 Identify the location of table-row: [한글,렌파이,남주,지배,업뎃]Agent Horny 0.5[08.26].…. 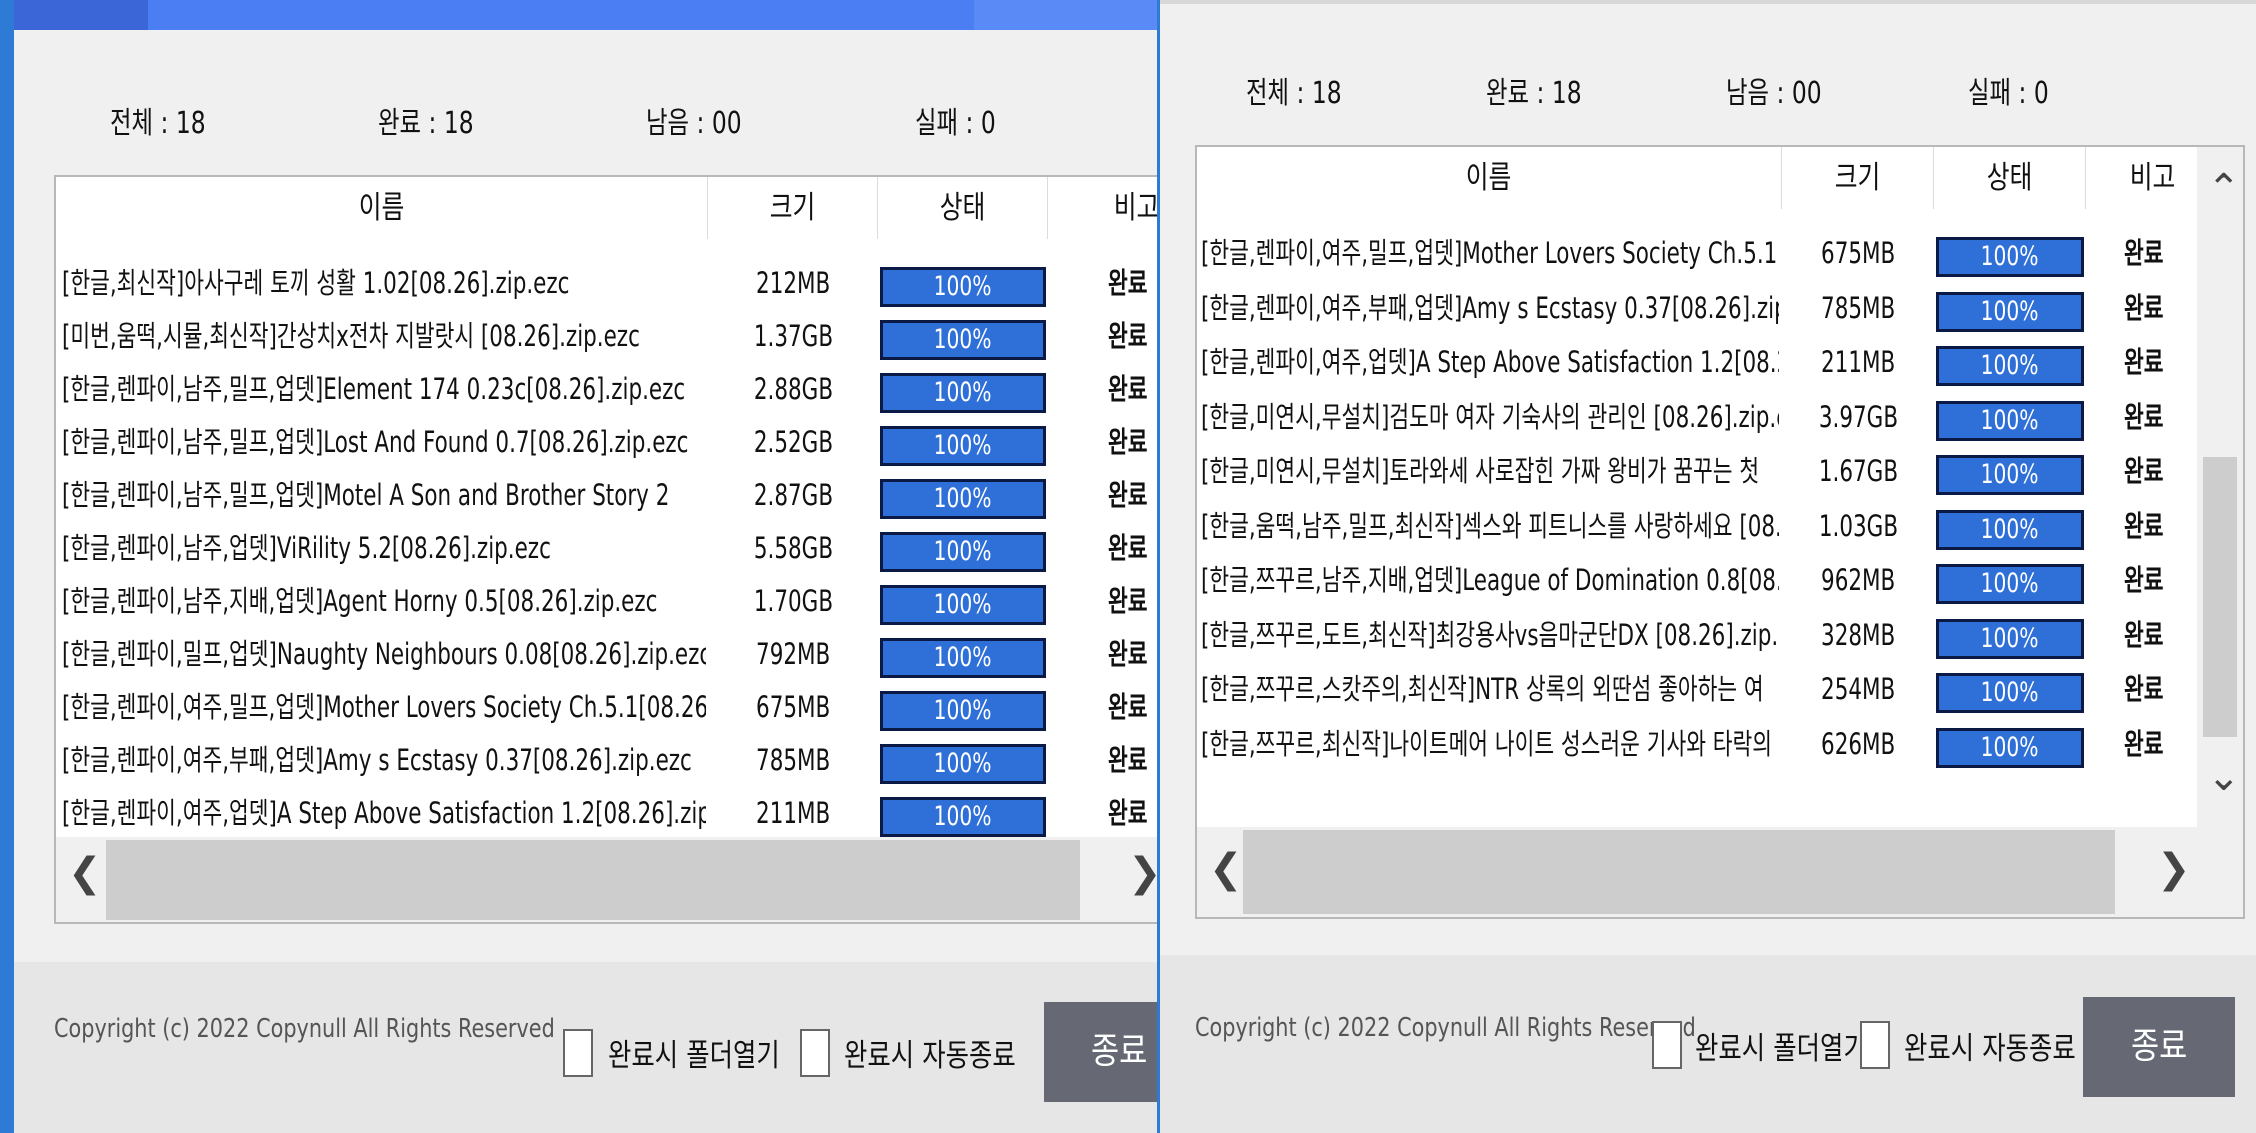
(606, 601).